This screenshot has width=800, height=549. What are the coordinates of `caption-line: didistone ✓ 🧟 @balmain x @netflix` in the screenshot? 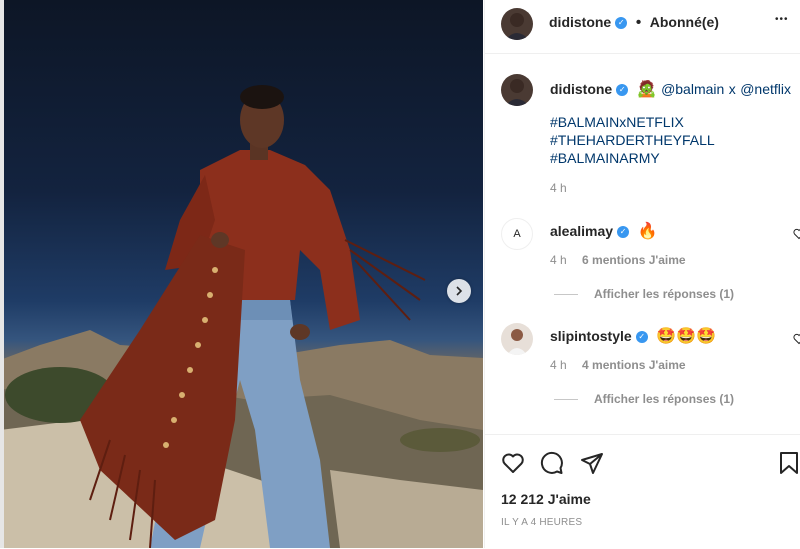 It's located at (670, 89).